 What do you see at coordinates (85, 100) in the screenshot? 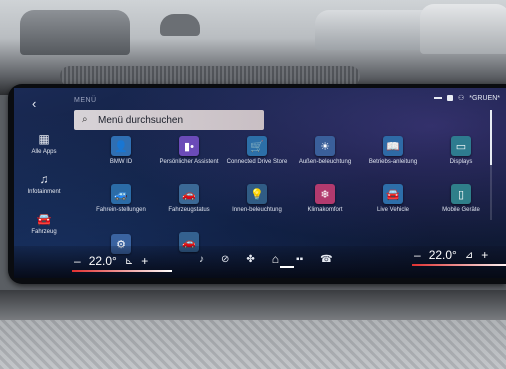
I see `page-title: MENÜ` at bounding box center [85, 100].